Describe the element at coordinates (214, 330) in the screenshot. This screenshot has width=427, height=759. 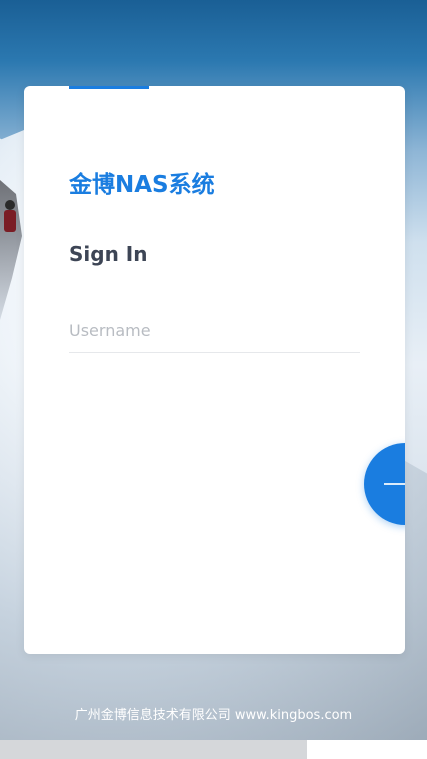
I see `username-input` at that location.